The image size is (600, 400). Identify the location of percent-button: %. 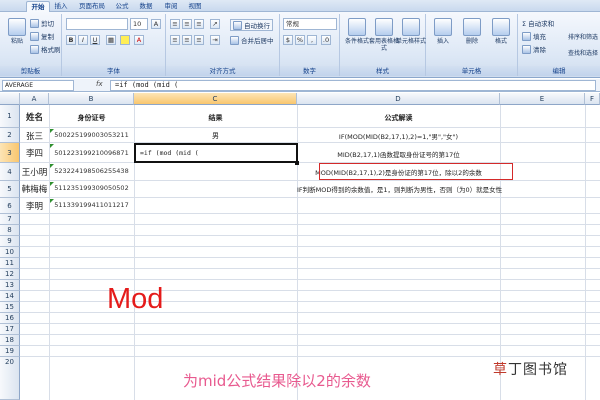
(300, 40).